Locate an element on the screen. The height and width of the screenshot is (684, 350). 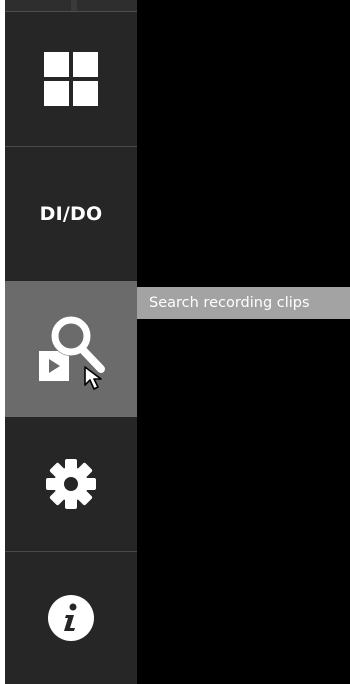
sidebar-top-strip is located at coordinates (71, 6).